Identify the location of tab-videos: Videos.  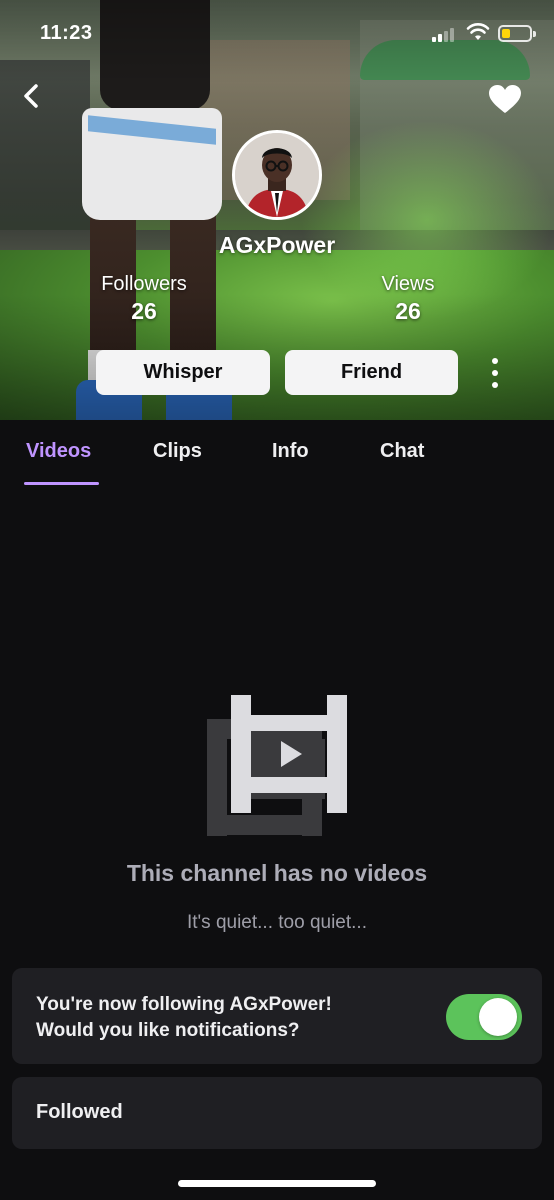
(58, 451).